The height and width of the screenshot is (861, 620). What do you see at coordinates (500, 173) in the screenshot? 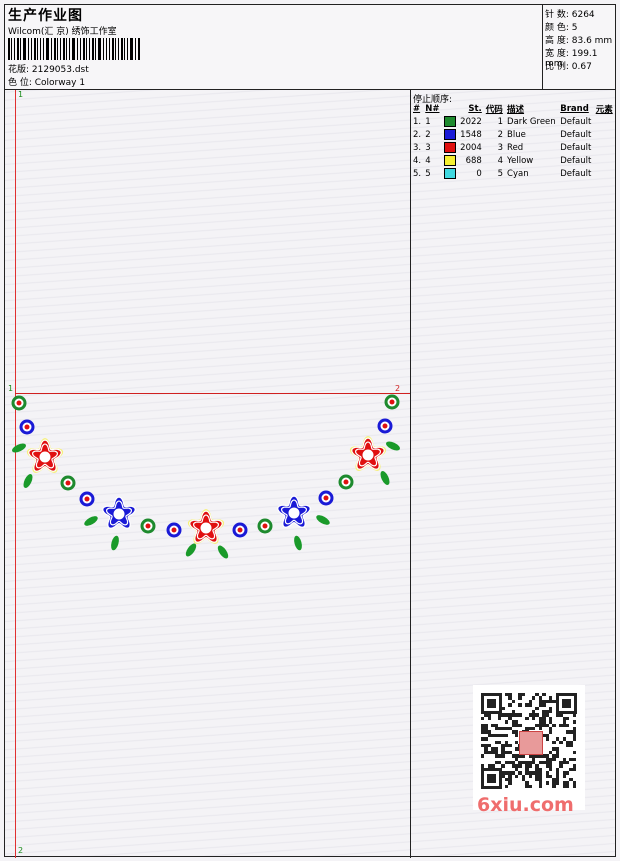
I see `row-code: 5` at bounding box center [500, 173].